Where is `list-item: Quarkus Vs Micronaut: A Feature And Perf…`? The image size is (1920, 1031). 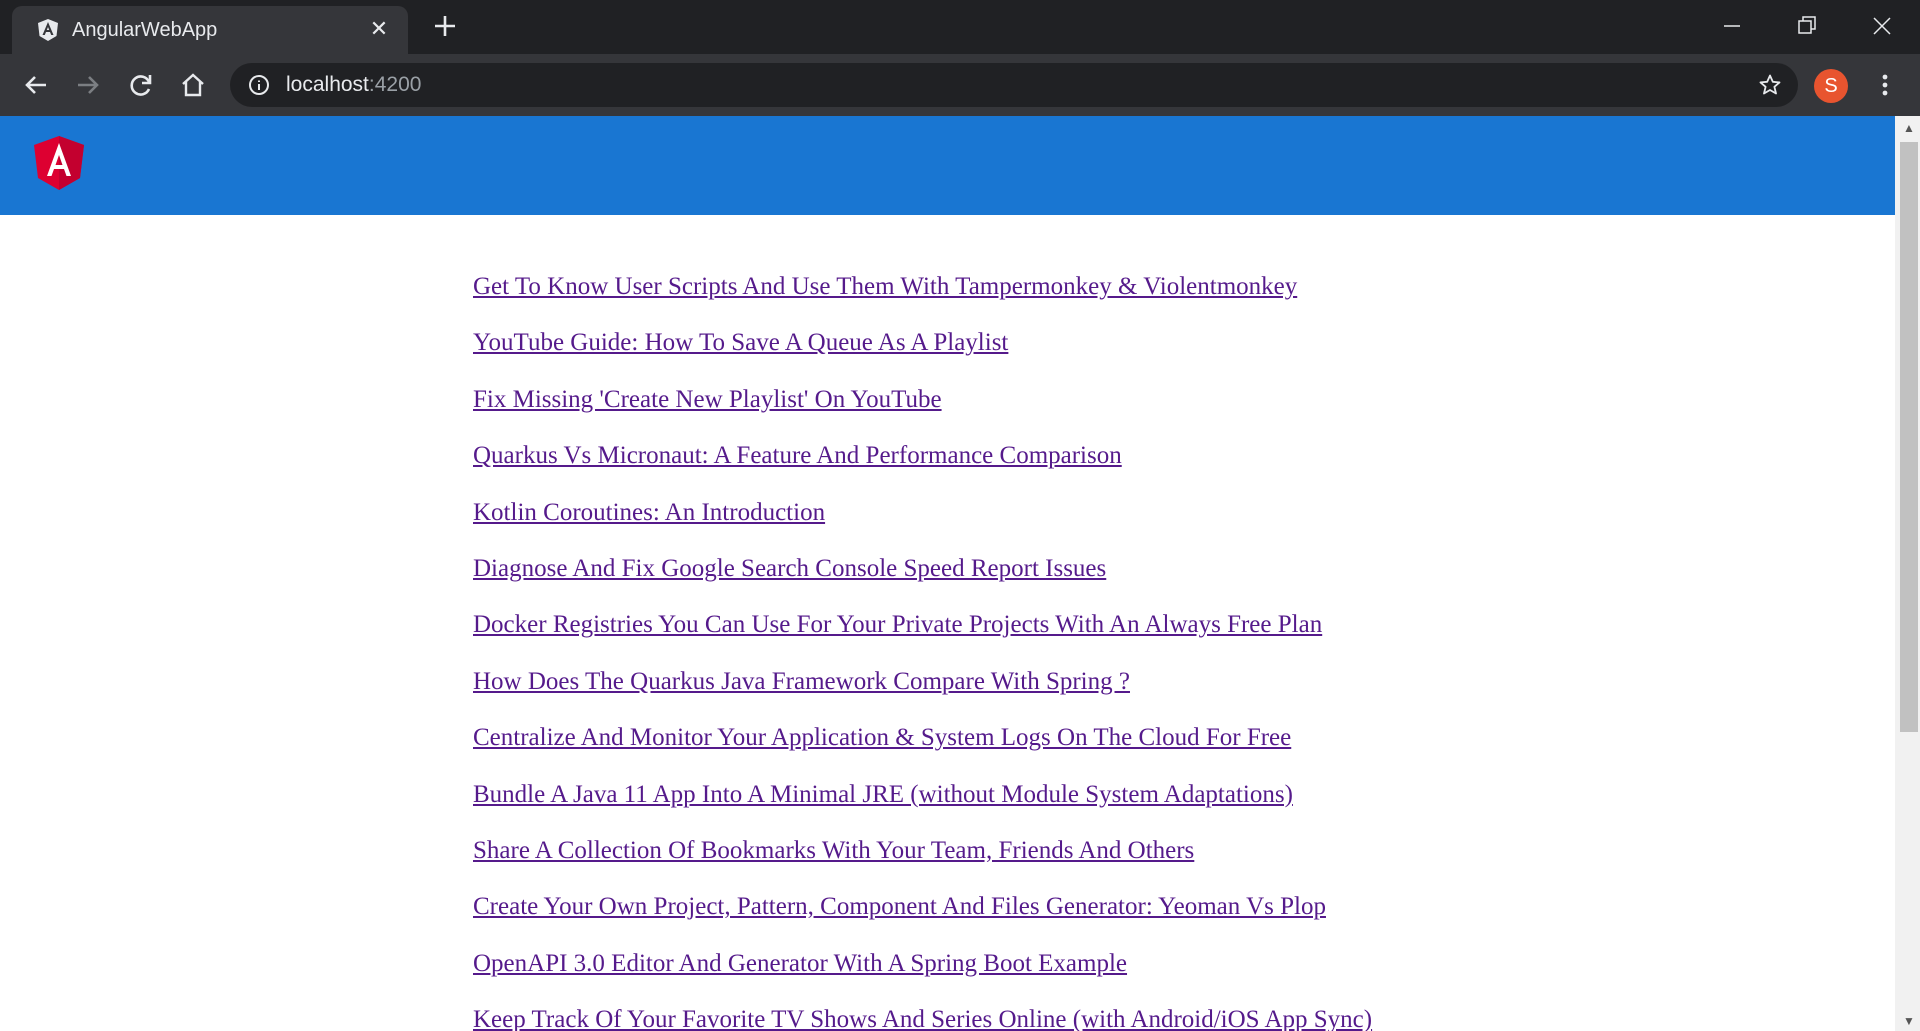 list-item: Quarkus Vs Micronaut: A Feature And Perf… is located at coordinates (1184, 470).